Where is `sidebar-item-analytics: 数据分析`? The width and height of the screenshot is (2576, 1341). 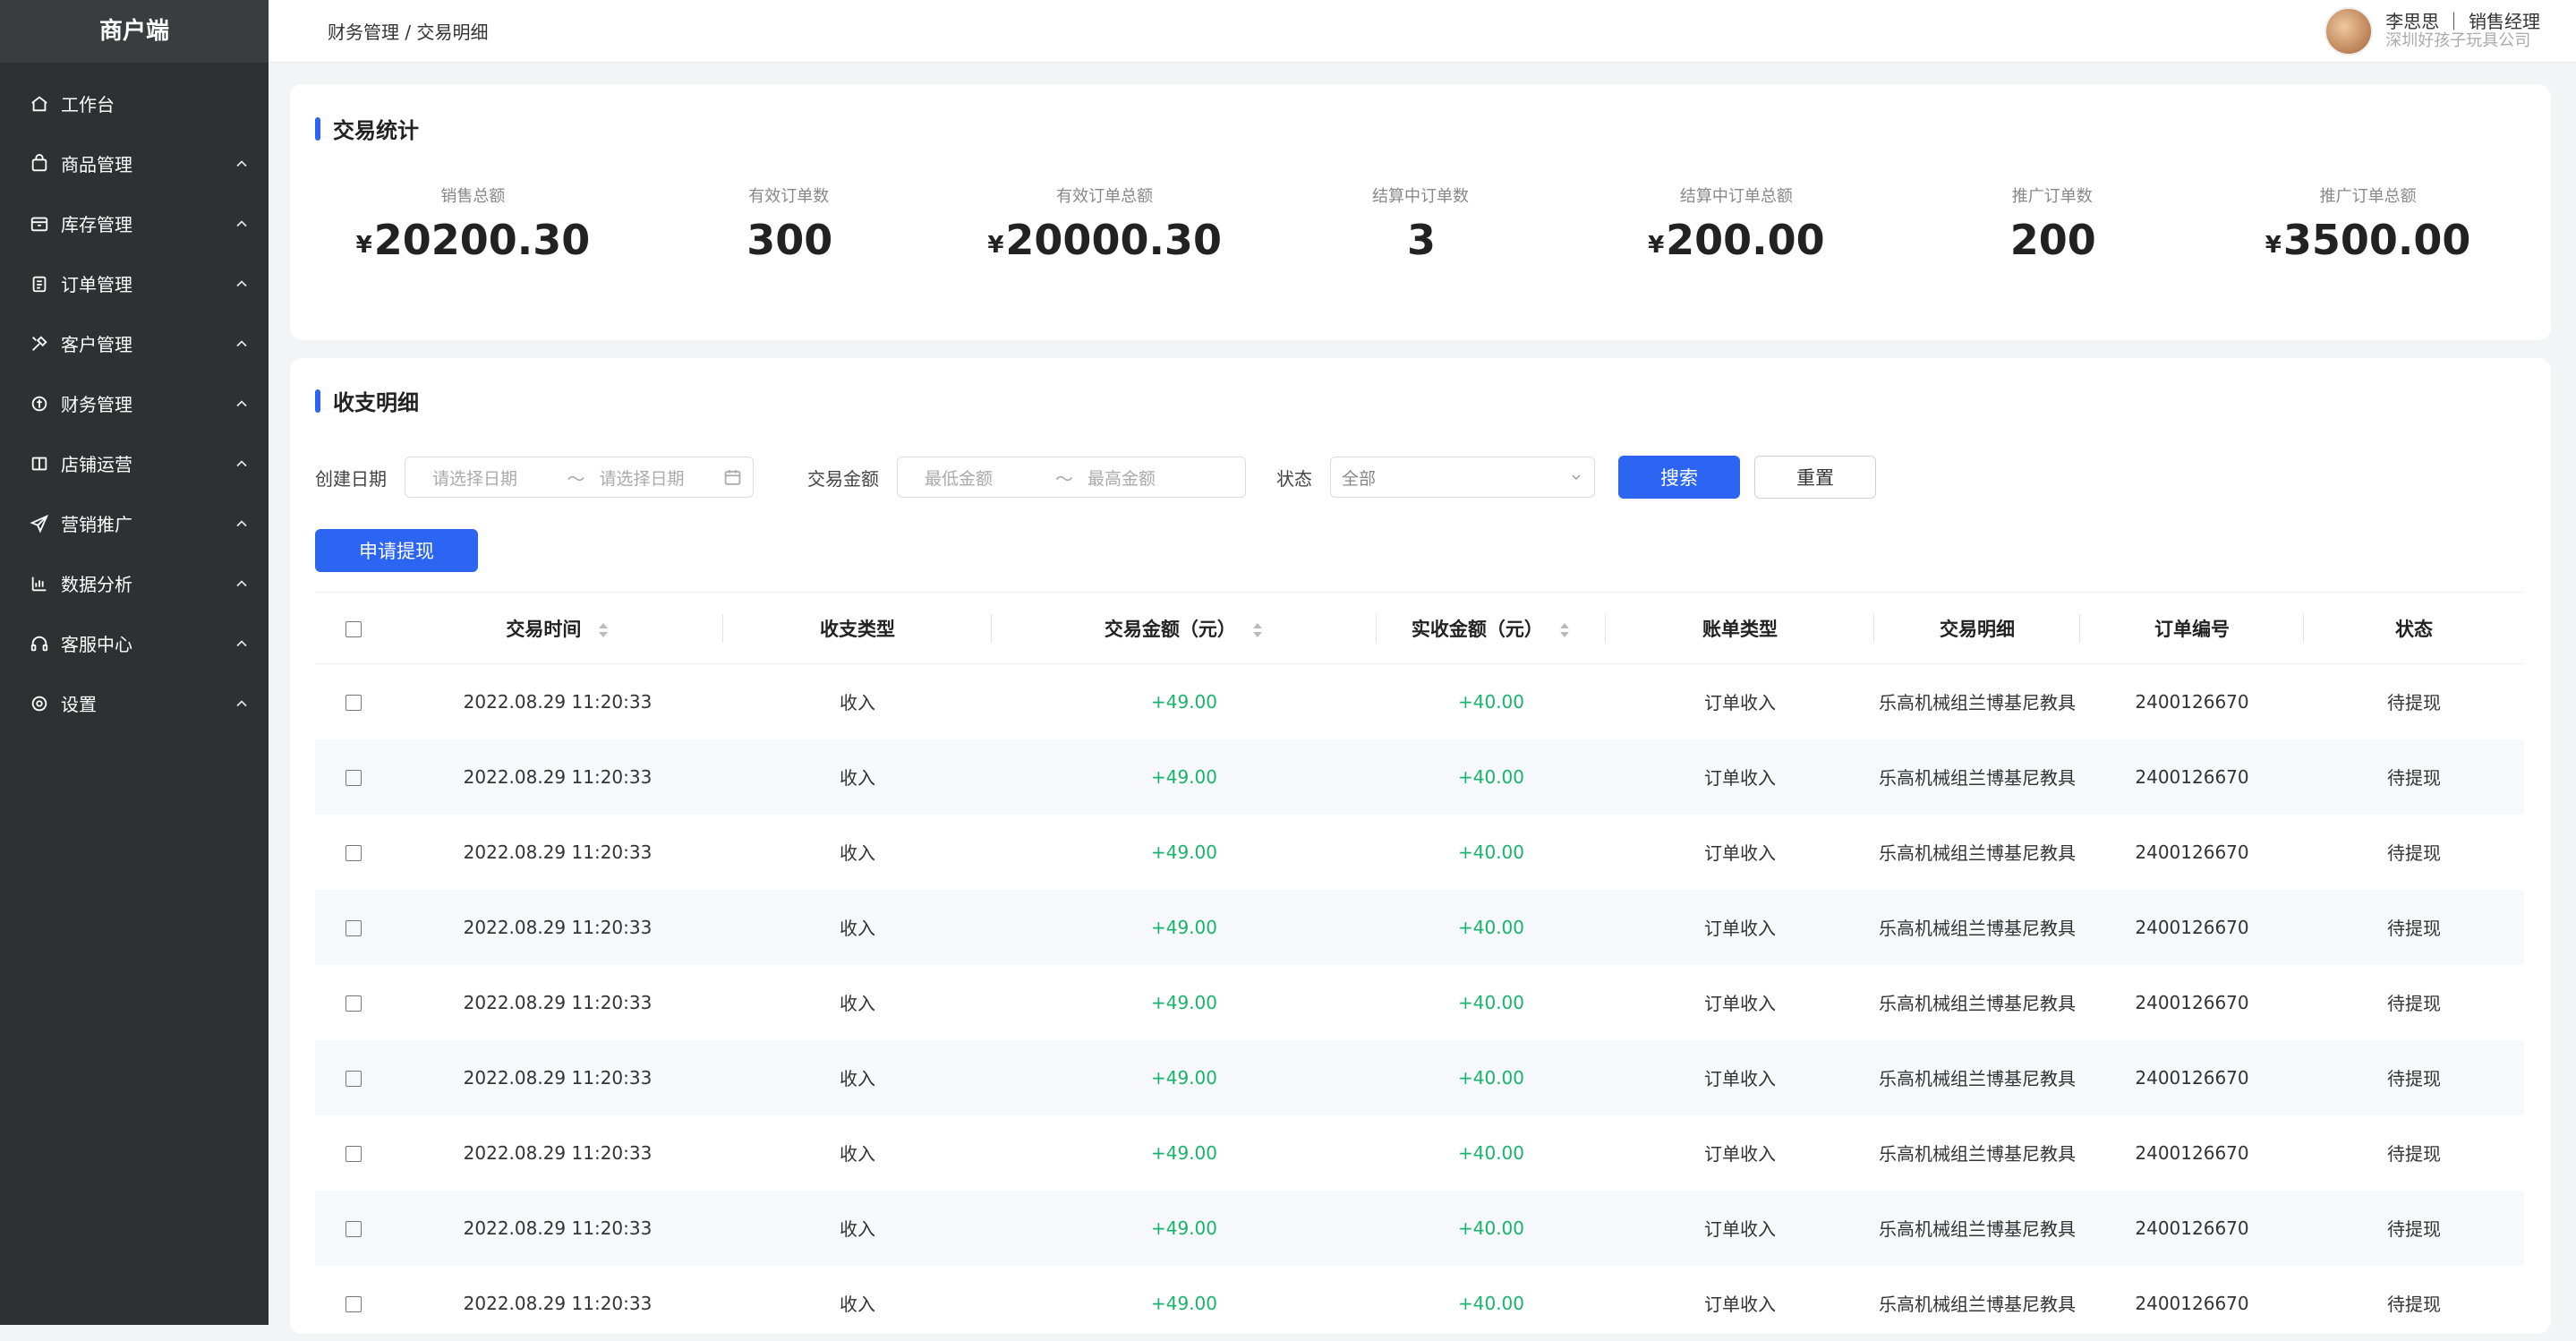 sidebar-item-analytics: 数据分析 is located at coordinates (134, 583).